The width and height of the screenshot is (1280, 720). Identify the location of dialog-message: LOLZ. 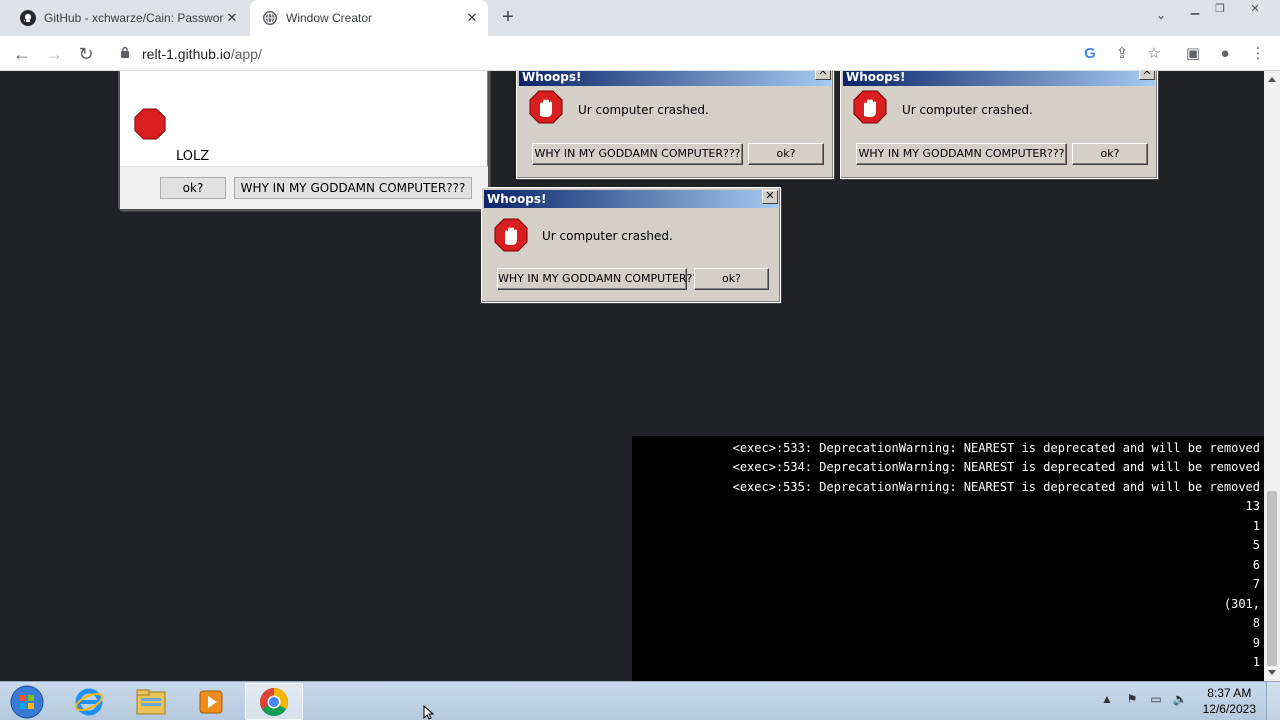
(193, 156).